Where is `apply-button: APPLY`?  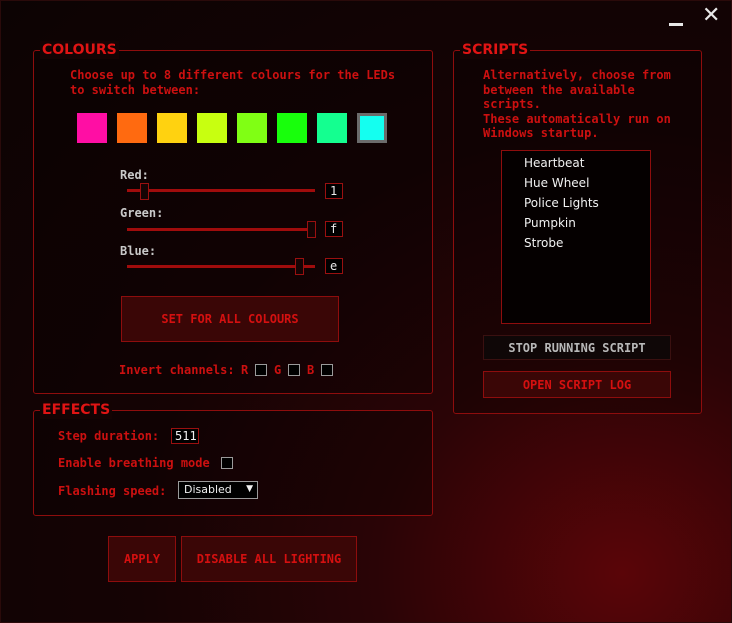 apply-button: APPLY is located at coordinates (142, 559).